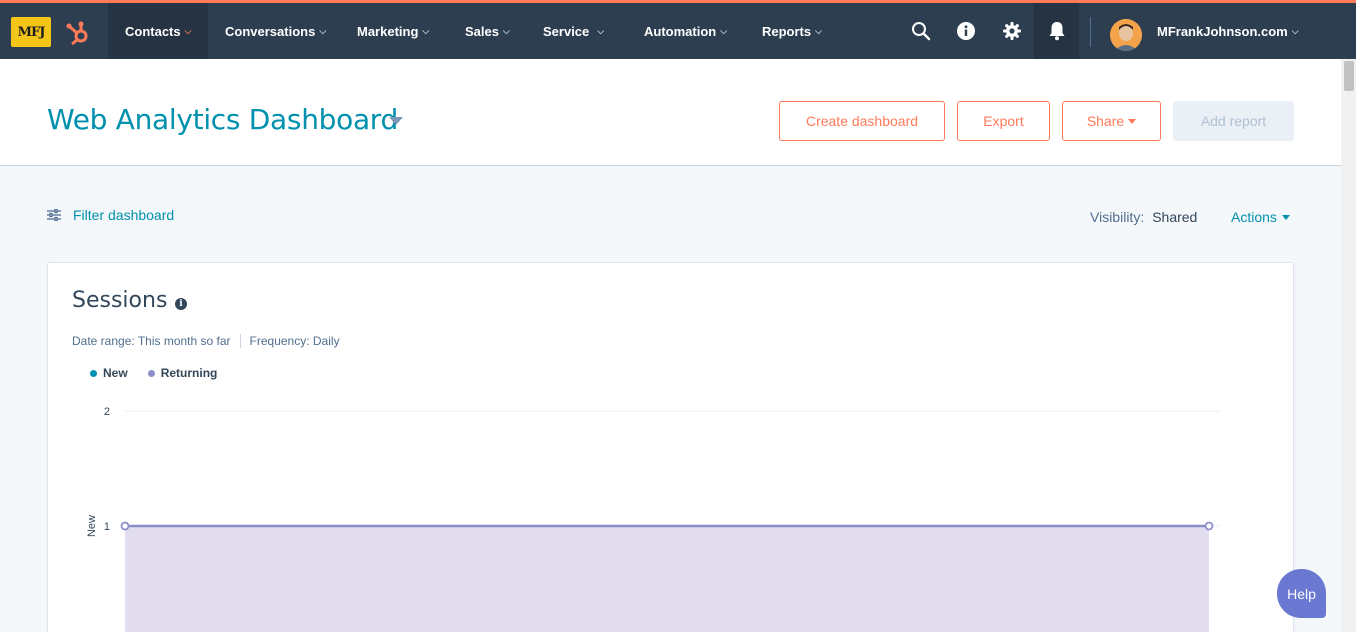  What do you see at coordinates (120, 300) in the screenshot?
I see `report-title: Sessions` at bounding box center [120, 300].